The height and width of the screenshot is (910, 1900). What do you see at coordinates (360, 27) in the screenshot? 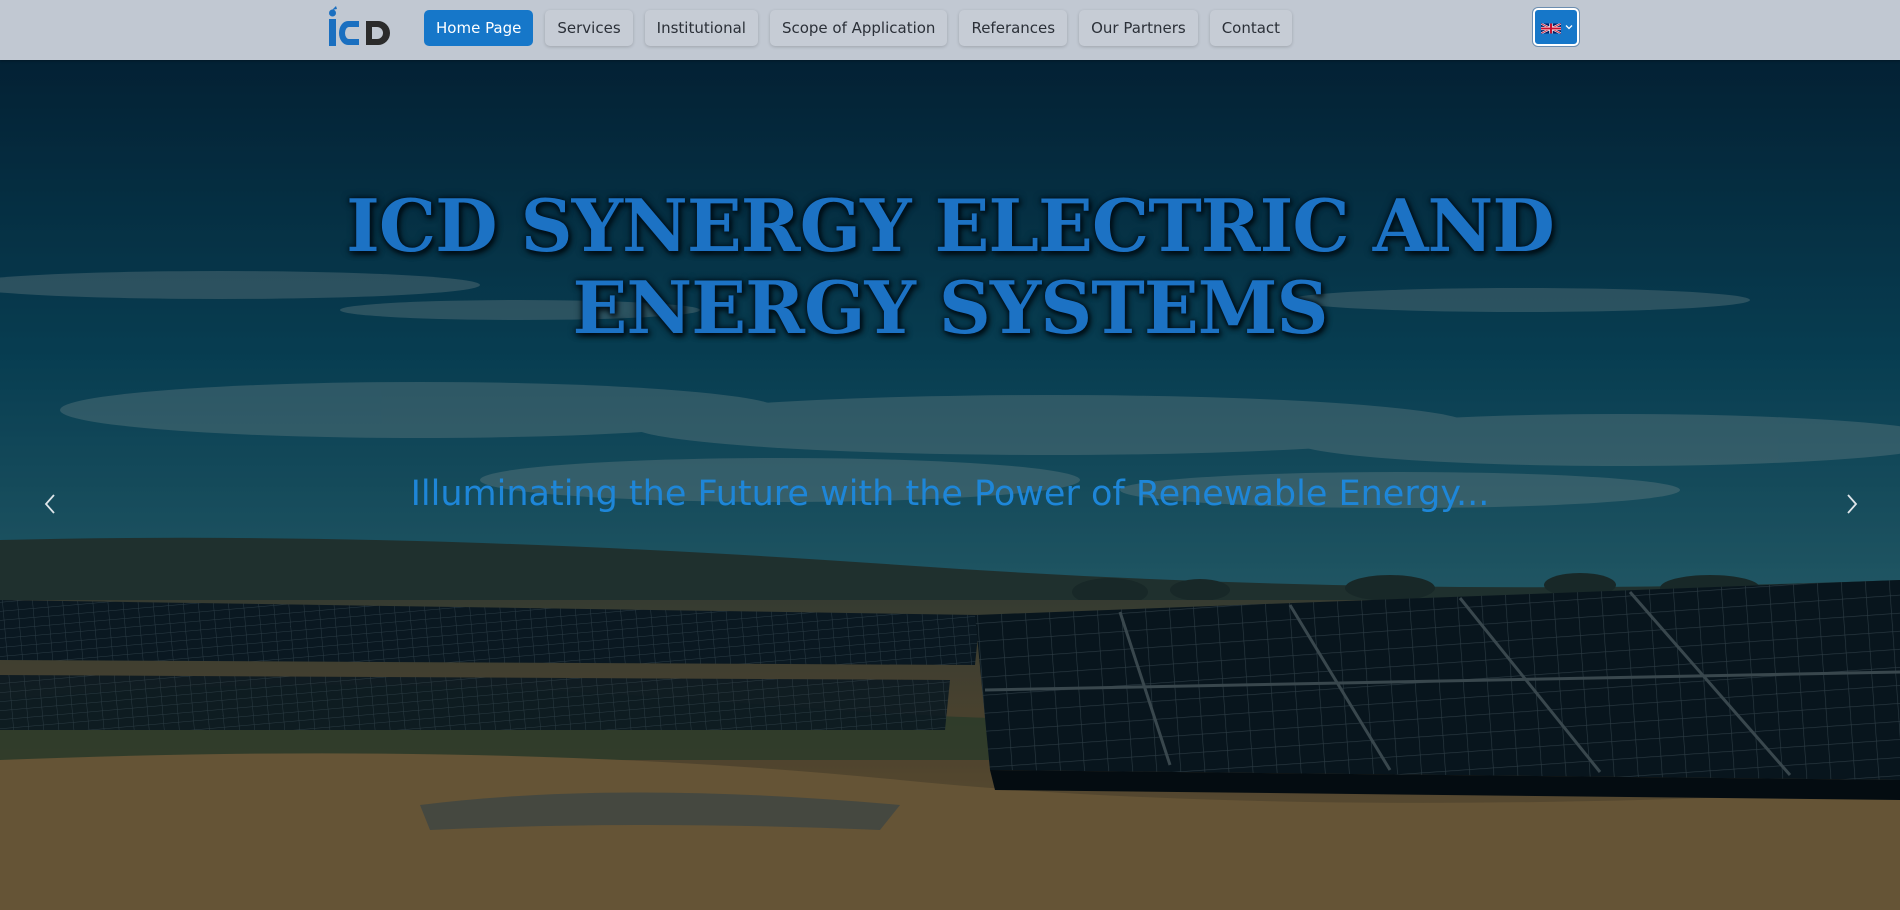
I see `icd-logo` at bounding box center [360, 27].